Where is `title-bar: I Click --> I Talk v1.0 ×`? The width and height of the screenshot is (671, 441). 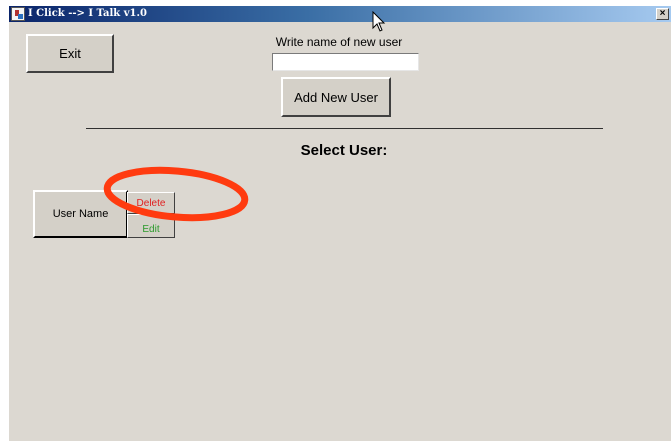 title-bar: I Click --> I Talk v1.0 × is located at coordinates (340, 14).